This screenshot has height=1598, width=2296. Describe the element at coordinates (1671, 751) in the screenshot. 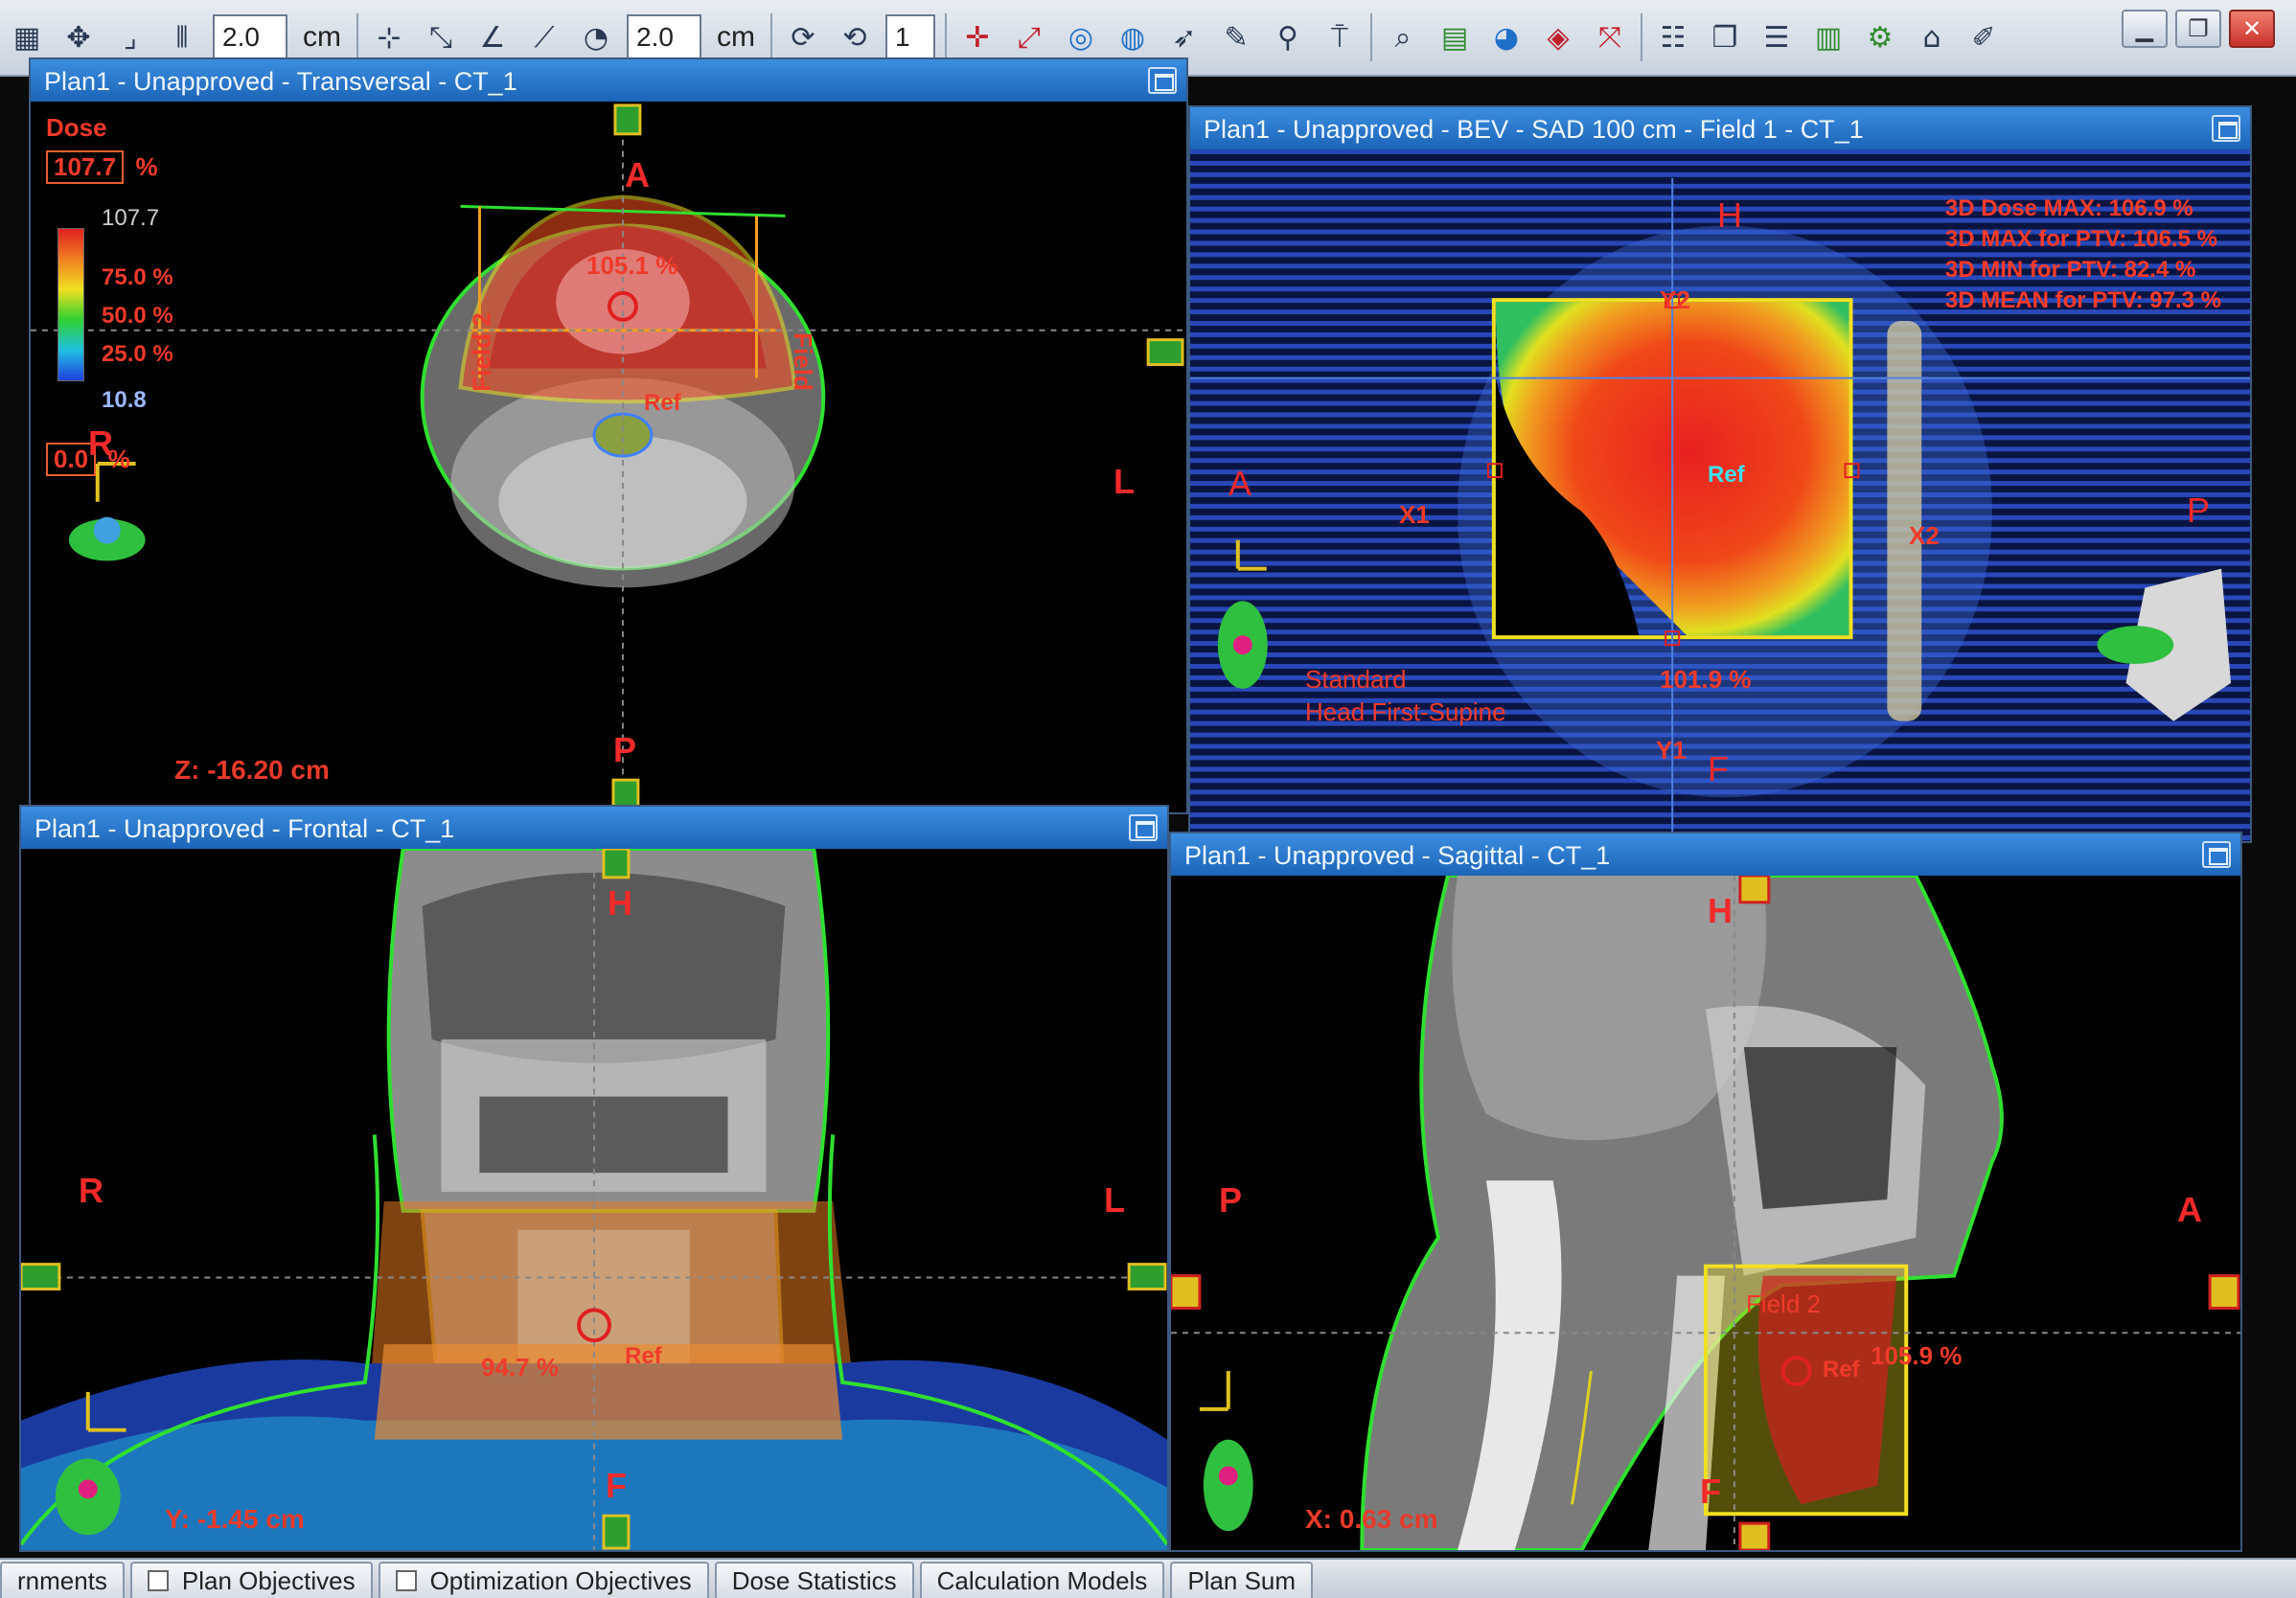

I see `jaw-y1-label: Y1` at that location.